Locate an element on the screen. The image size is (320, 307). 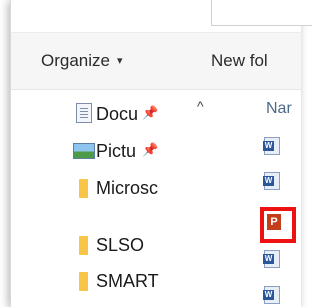
nav-item-pictures: Pictu 📌 is located at coordinates (136, 151).